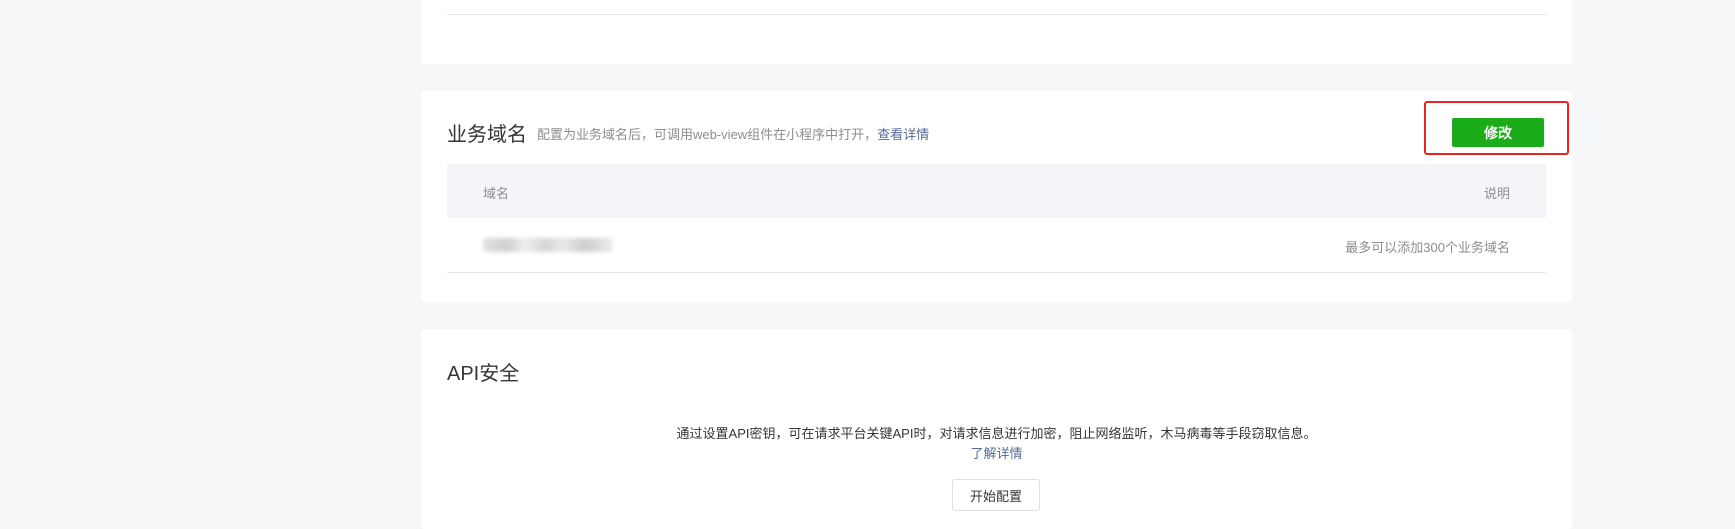 The height and width of the screenshot is (529, 1735). What do you see at coordinates (996, 495) in the screenshot?
I see `start-config-button: 开始配置` at bounding box center [996, 495].